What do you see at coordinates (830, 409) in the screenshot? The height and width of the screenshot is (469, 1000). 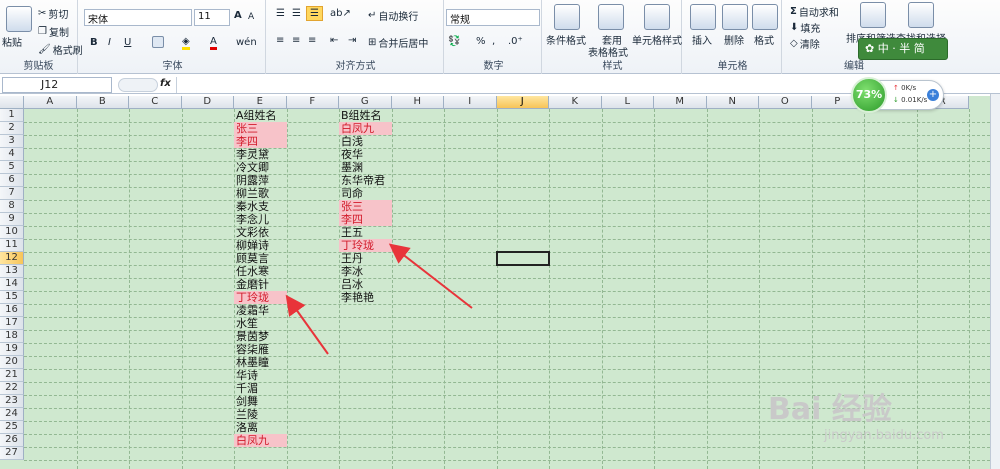 I see `watermark-brand: Bai 经验` at bounding box center [830, 409].